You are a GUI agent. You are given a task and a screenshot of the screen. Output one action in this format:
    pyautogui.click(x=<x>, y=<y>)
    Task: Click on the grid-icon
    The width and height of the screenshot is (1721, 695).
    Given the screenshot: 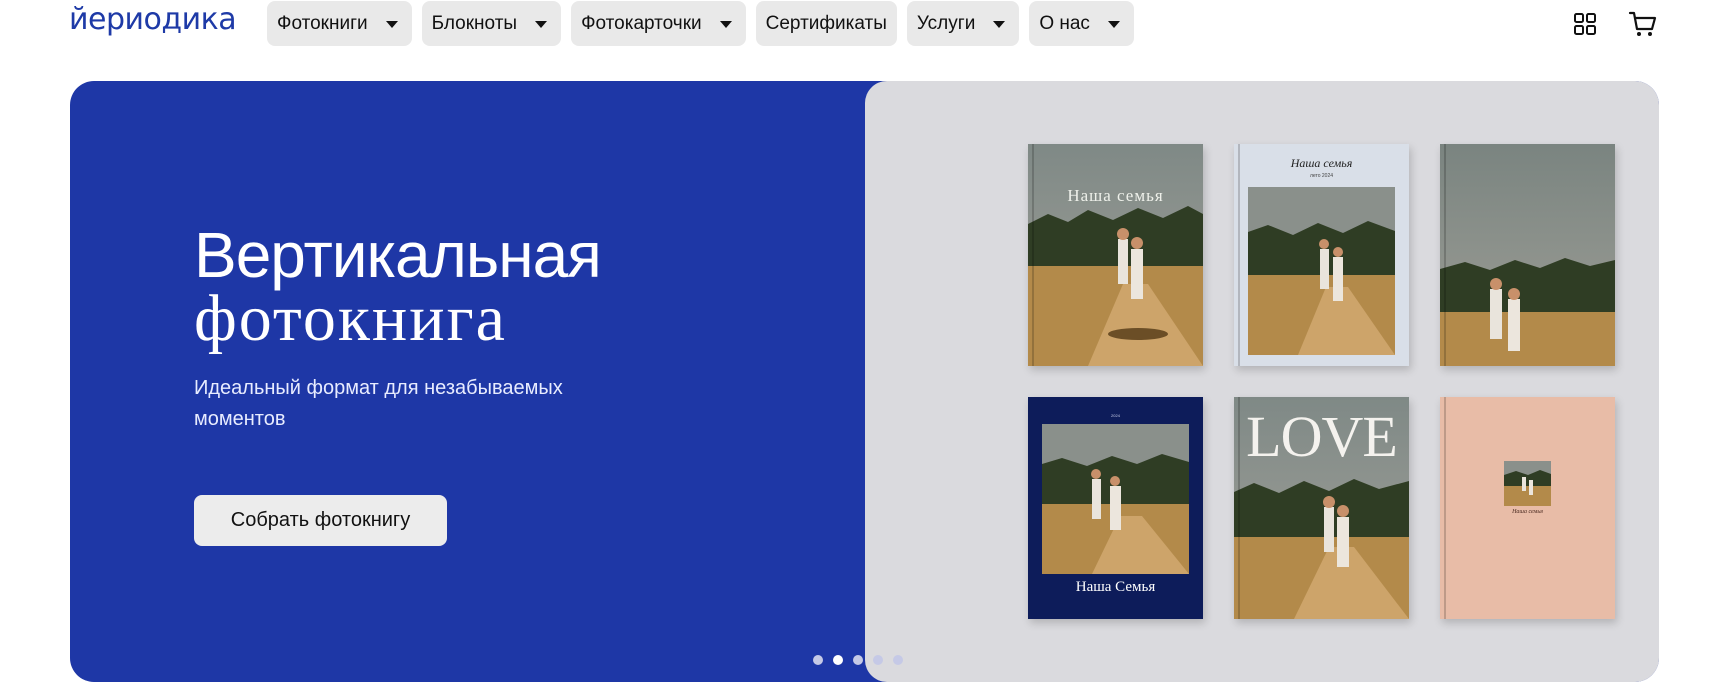 What is the action you would take?
    pyautogui.click(x=1585, y=24)
    